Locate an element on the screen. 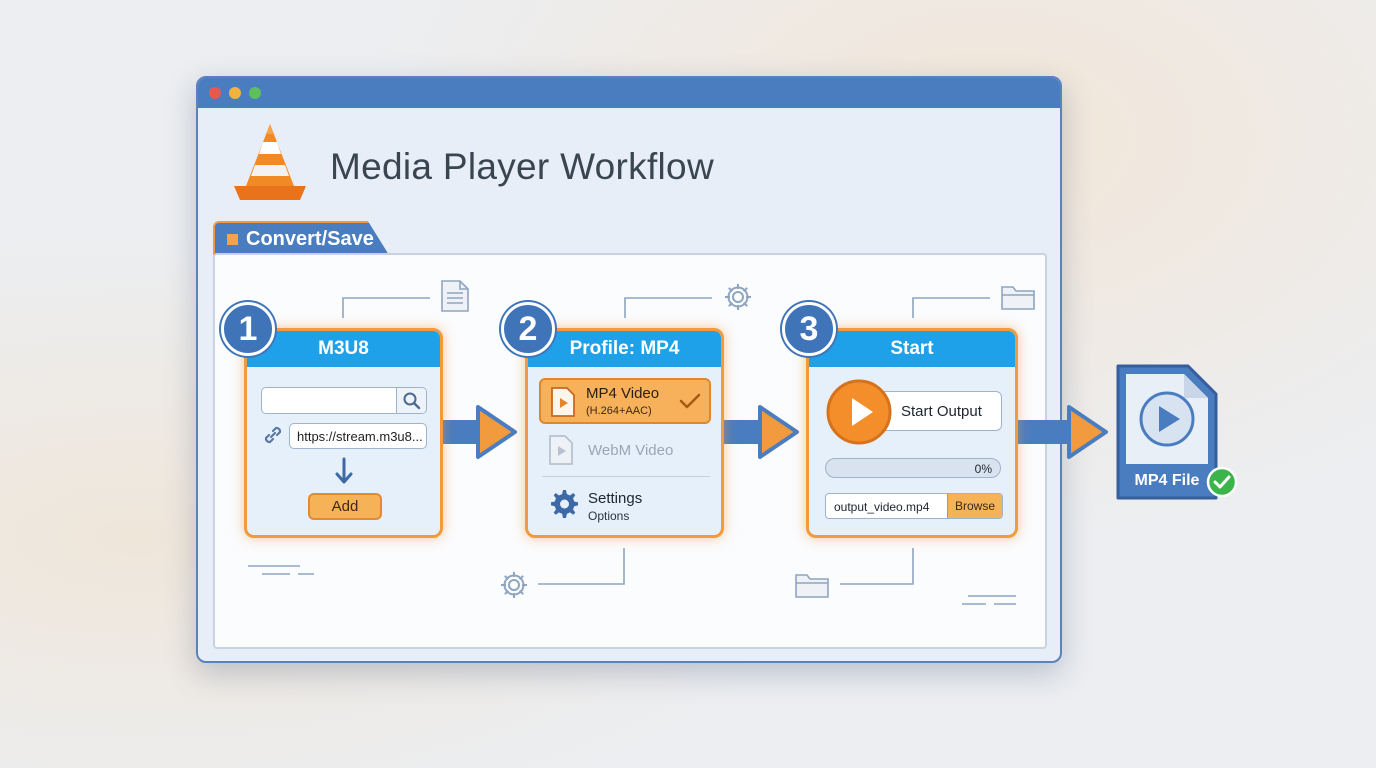 The width and height of the screenshot is (1376, 768). link-icon is located at coordinates (273, 435).